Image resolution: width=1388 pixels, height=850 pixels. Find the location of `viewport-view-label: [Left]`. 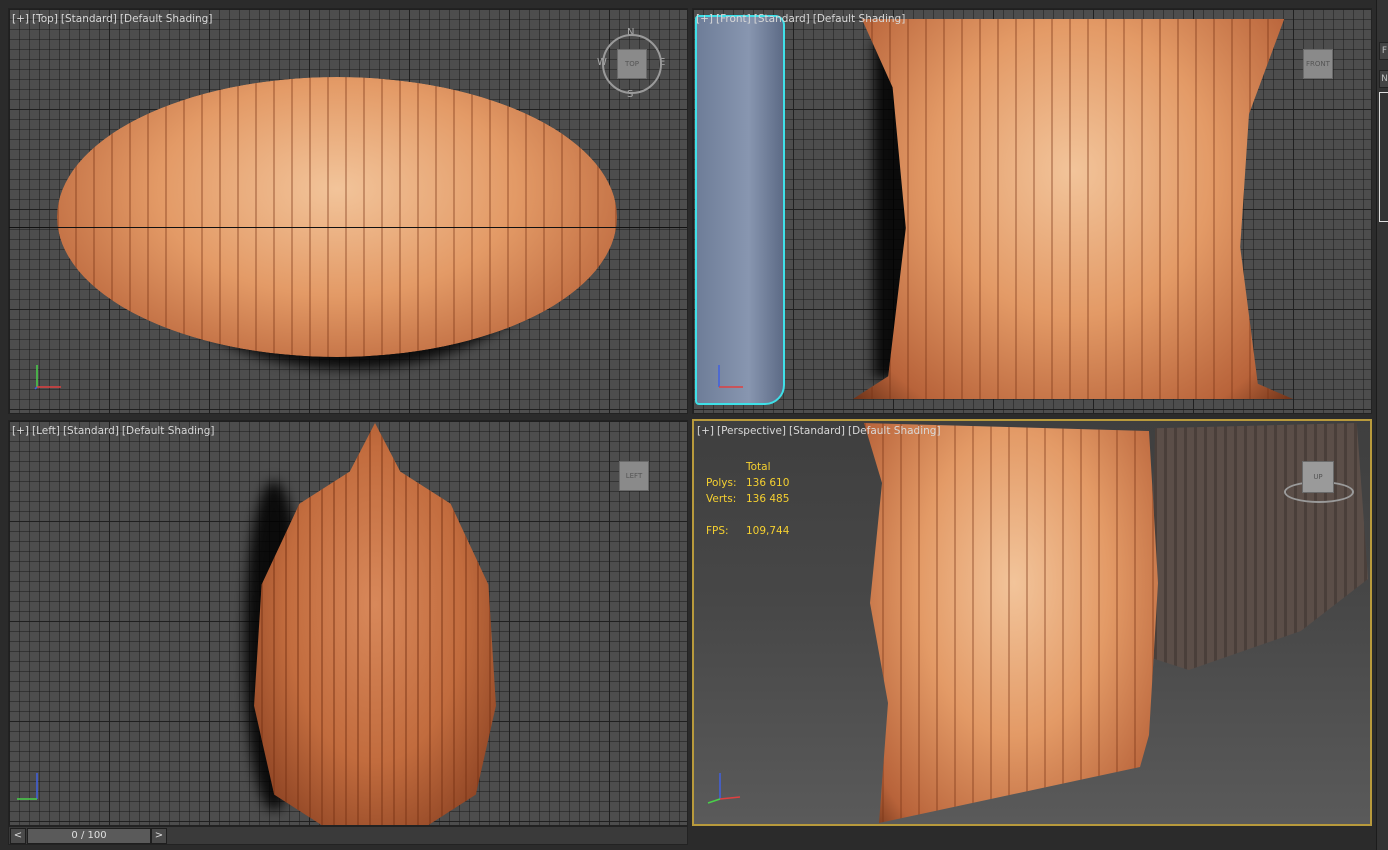

viewport-view-label: [Left] is located at coordinates (46, 431).